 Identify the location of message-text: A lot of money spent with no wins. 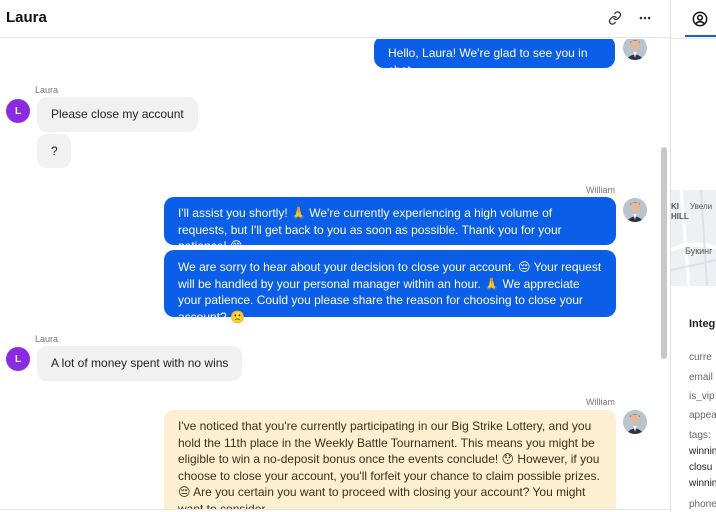
(140, 363).